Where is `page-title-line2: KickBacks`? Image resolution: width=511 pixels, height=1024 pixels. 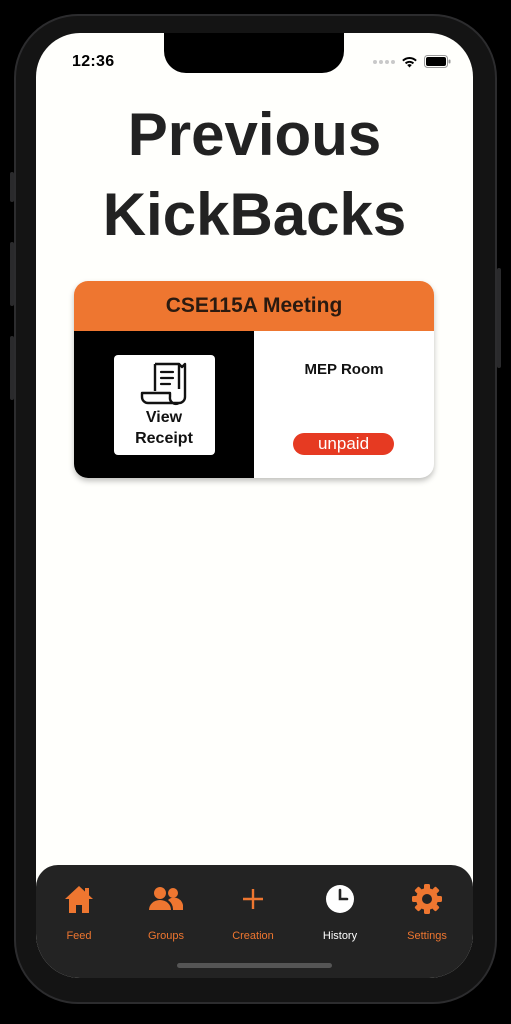 page-title-line2: KickBacks is located at coordinates (254, 214).